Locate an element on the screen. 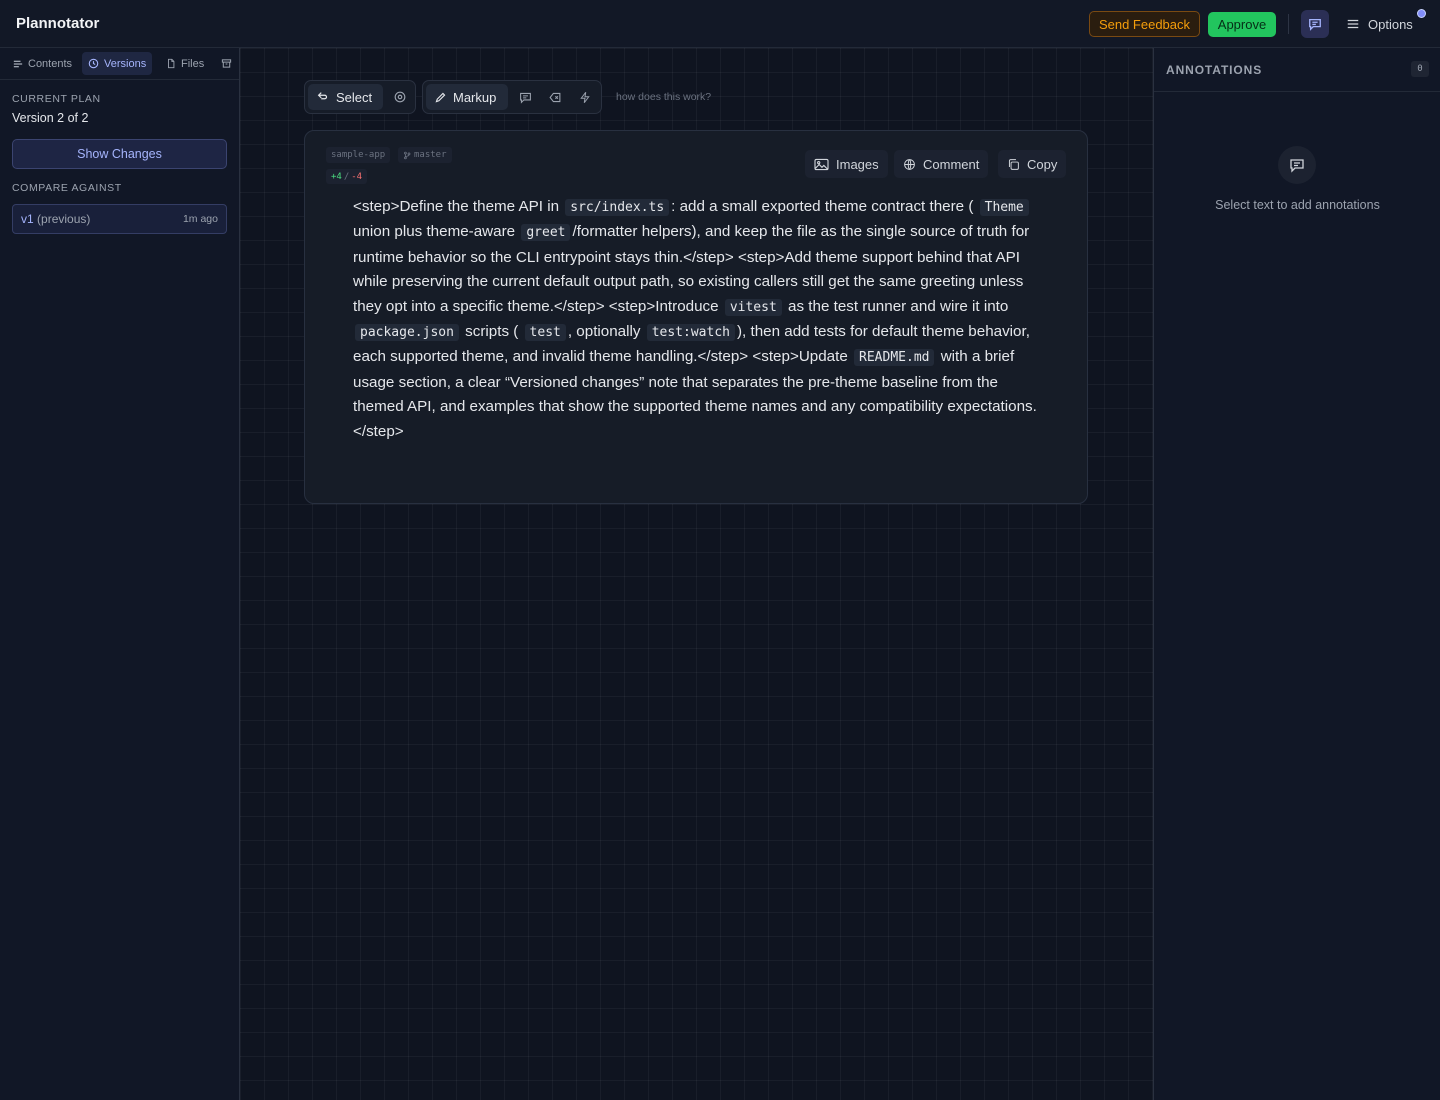 The image size is (1440, 1100). copy-icon is located at coordinates (1013, 164).